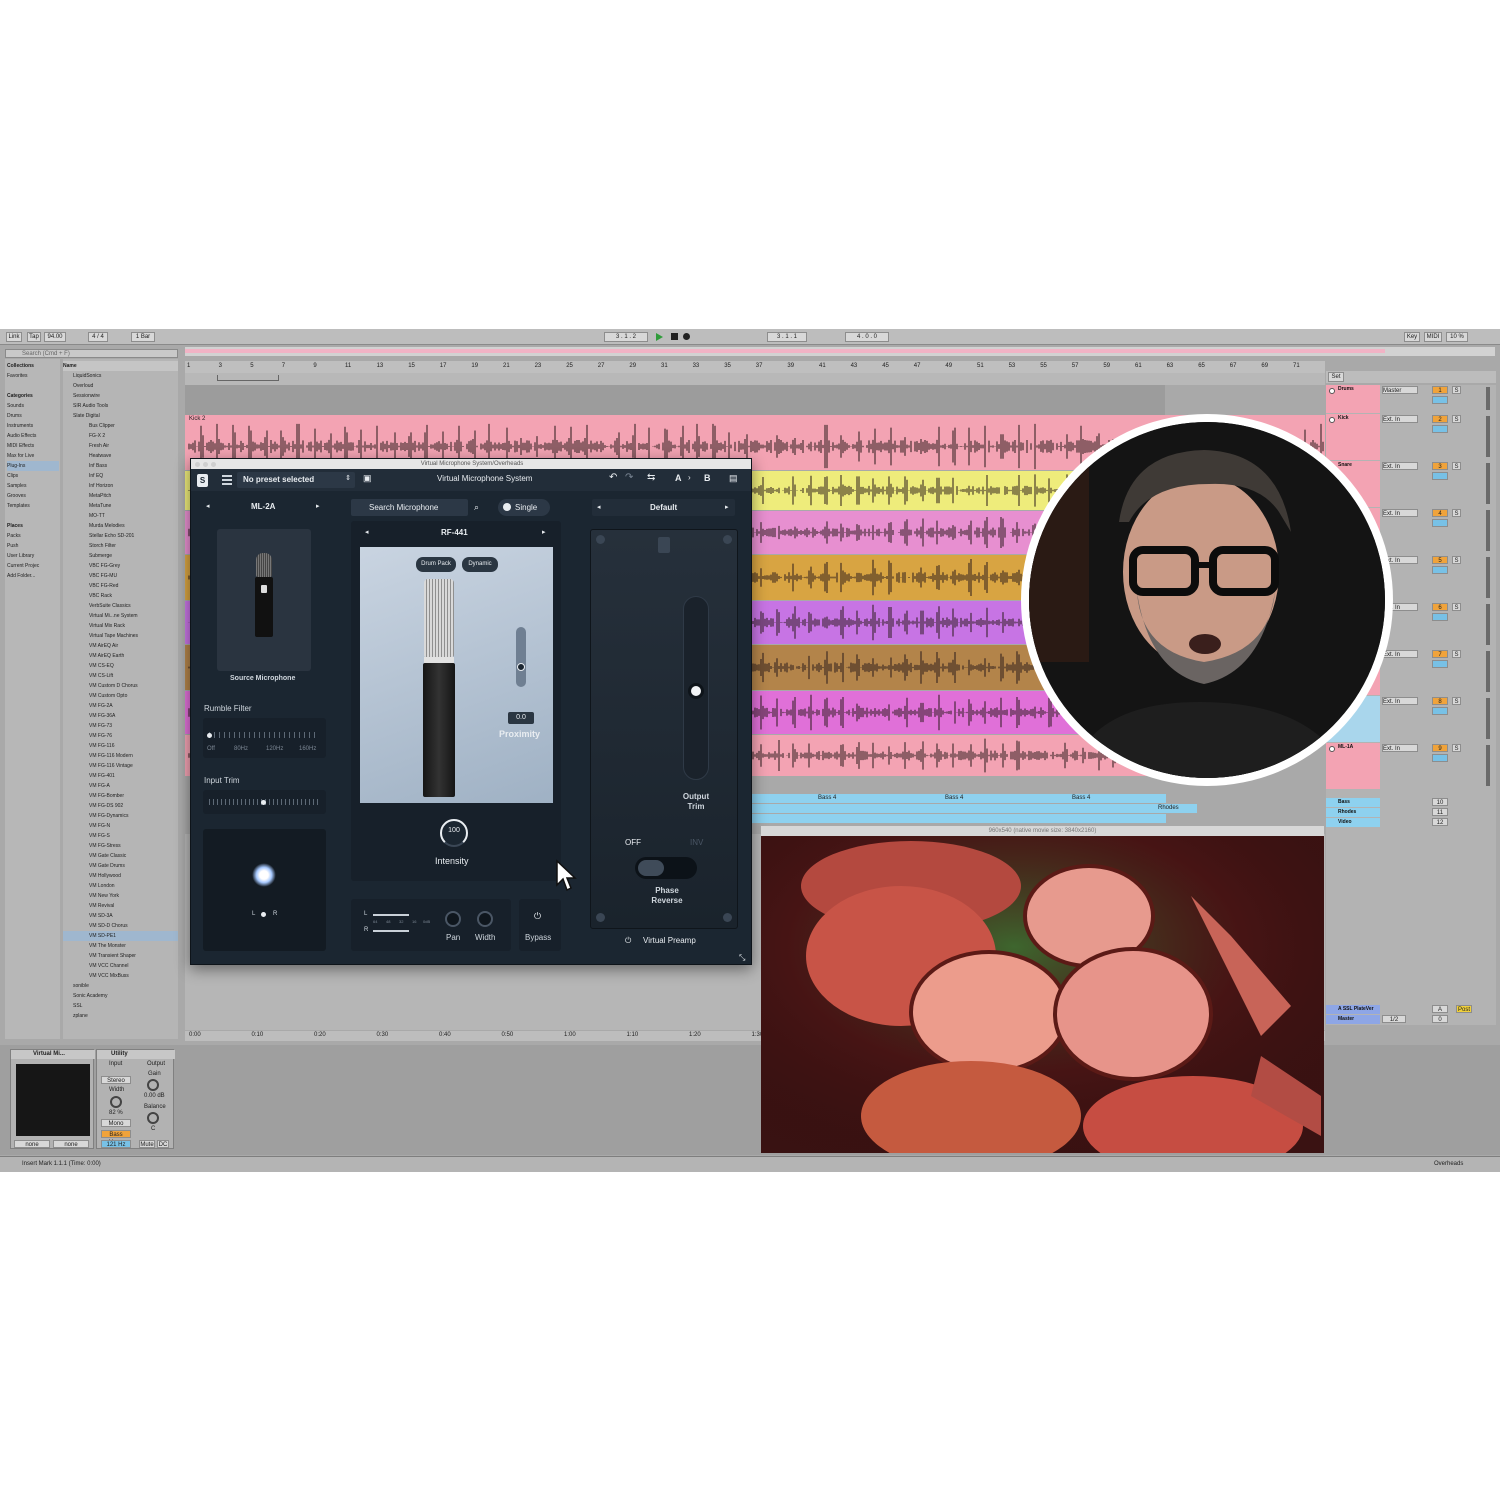 The width and height of the screenshot is (1500, 1500). Describe the element at coordinates (120, 666) in the screenshot. I see `plugin-item: VM CS-EQ` at that location.